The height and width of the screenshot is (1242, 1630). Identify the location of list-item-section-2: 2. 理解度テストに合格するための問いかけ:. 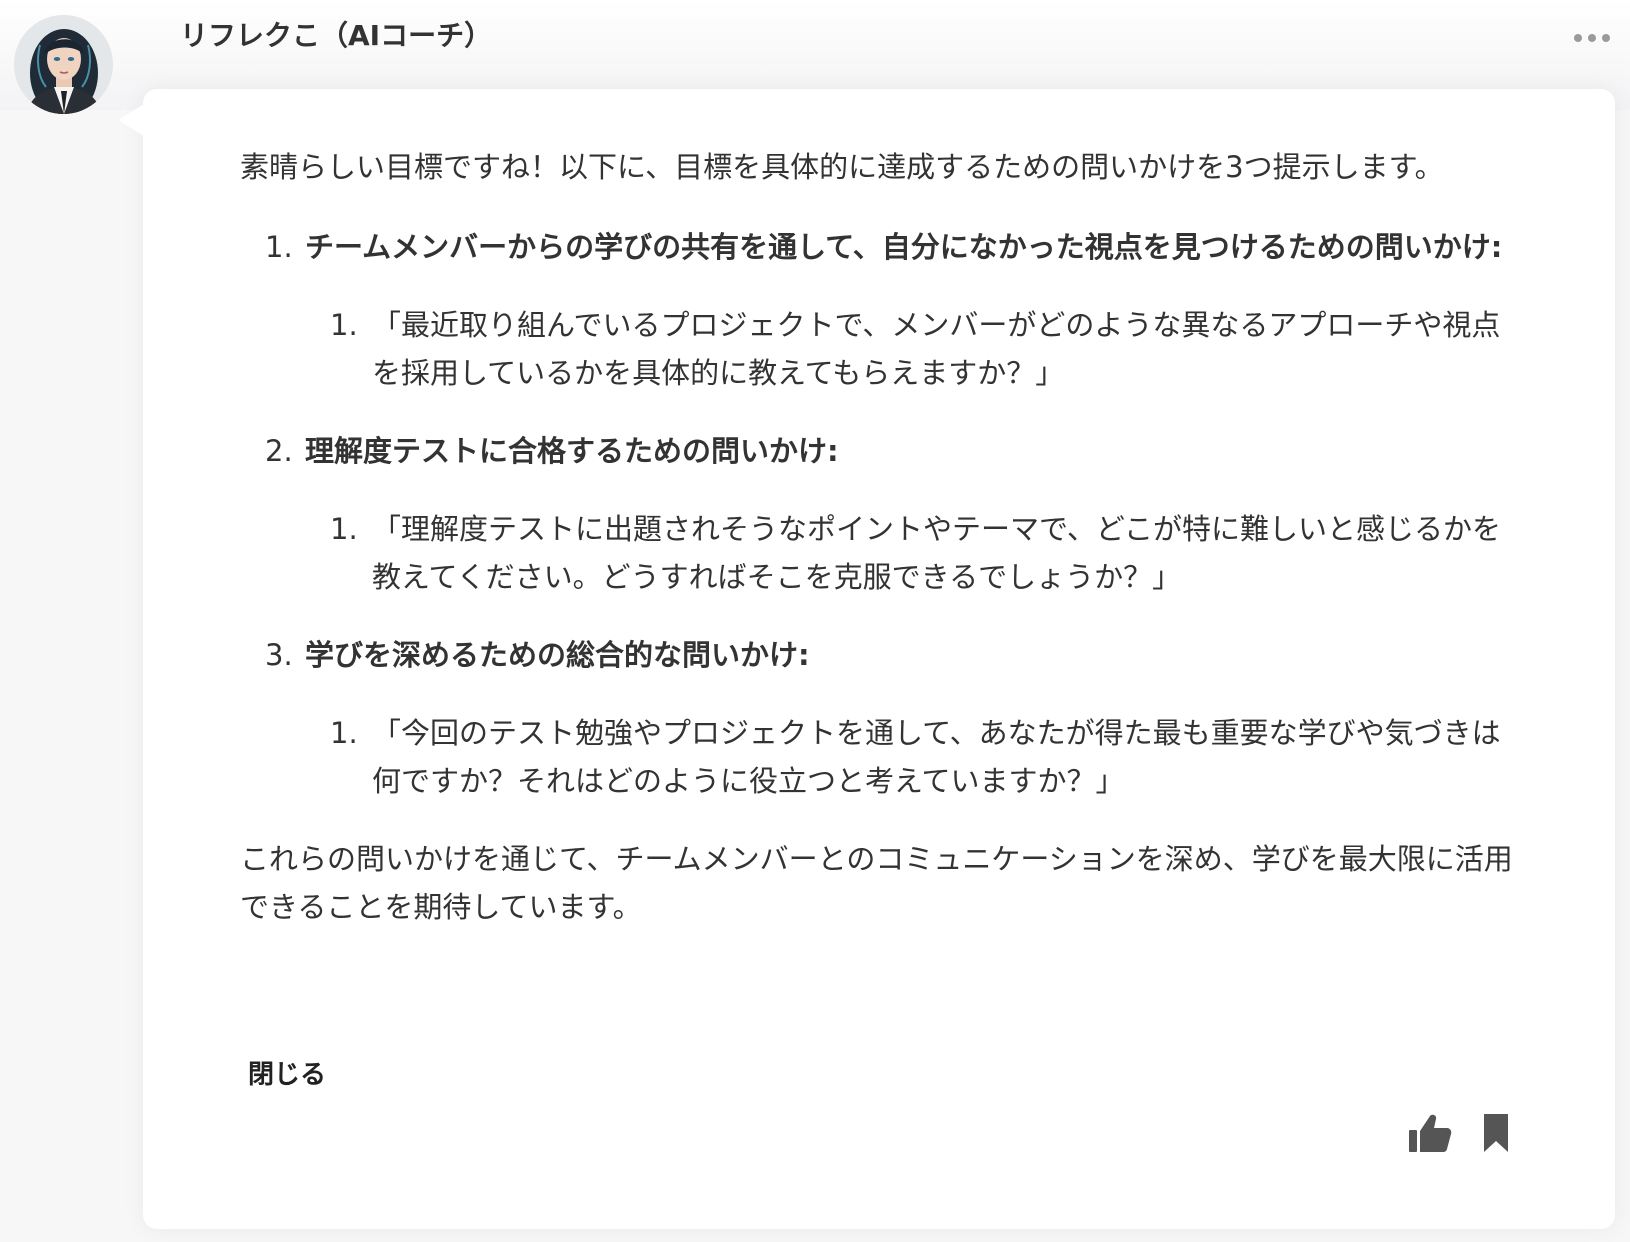
(892, 451).